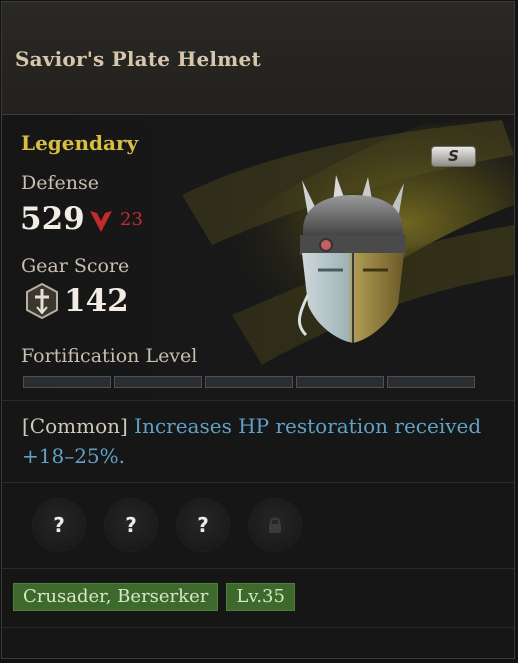 The width and height of the screenshot is (518, 663). Describe the element at coordinates (167, 525) in the screenshot. I see `socket-row: ? ? ?` at that location.